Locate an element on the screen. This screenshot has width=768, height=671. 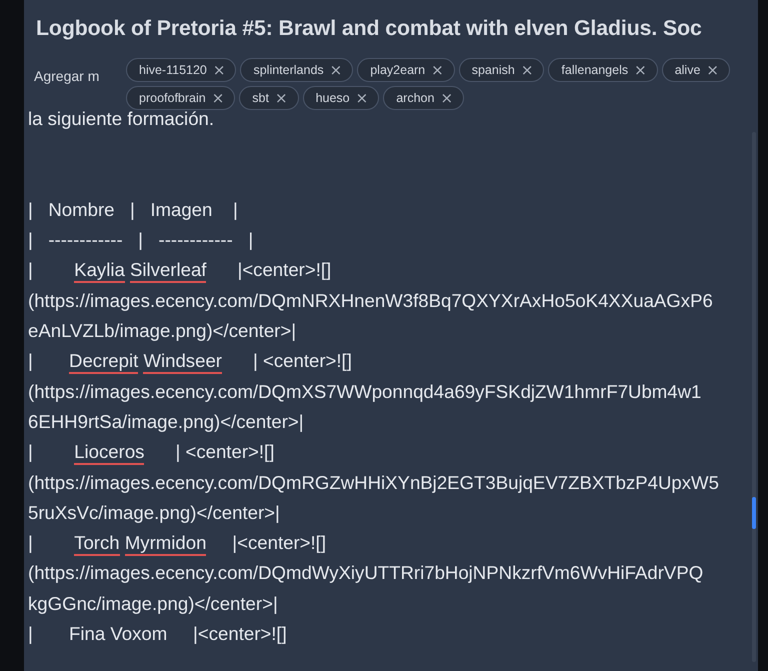
editor-text: | Nombre | Imagen | is located at coordinates (133, 210).